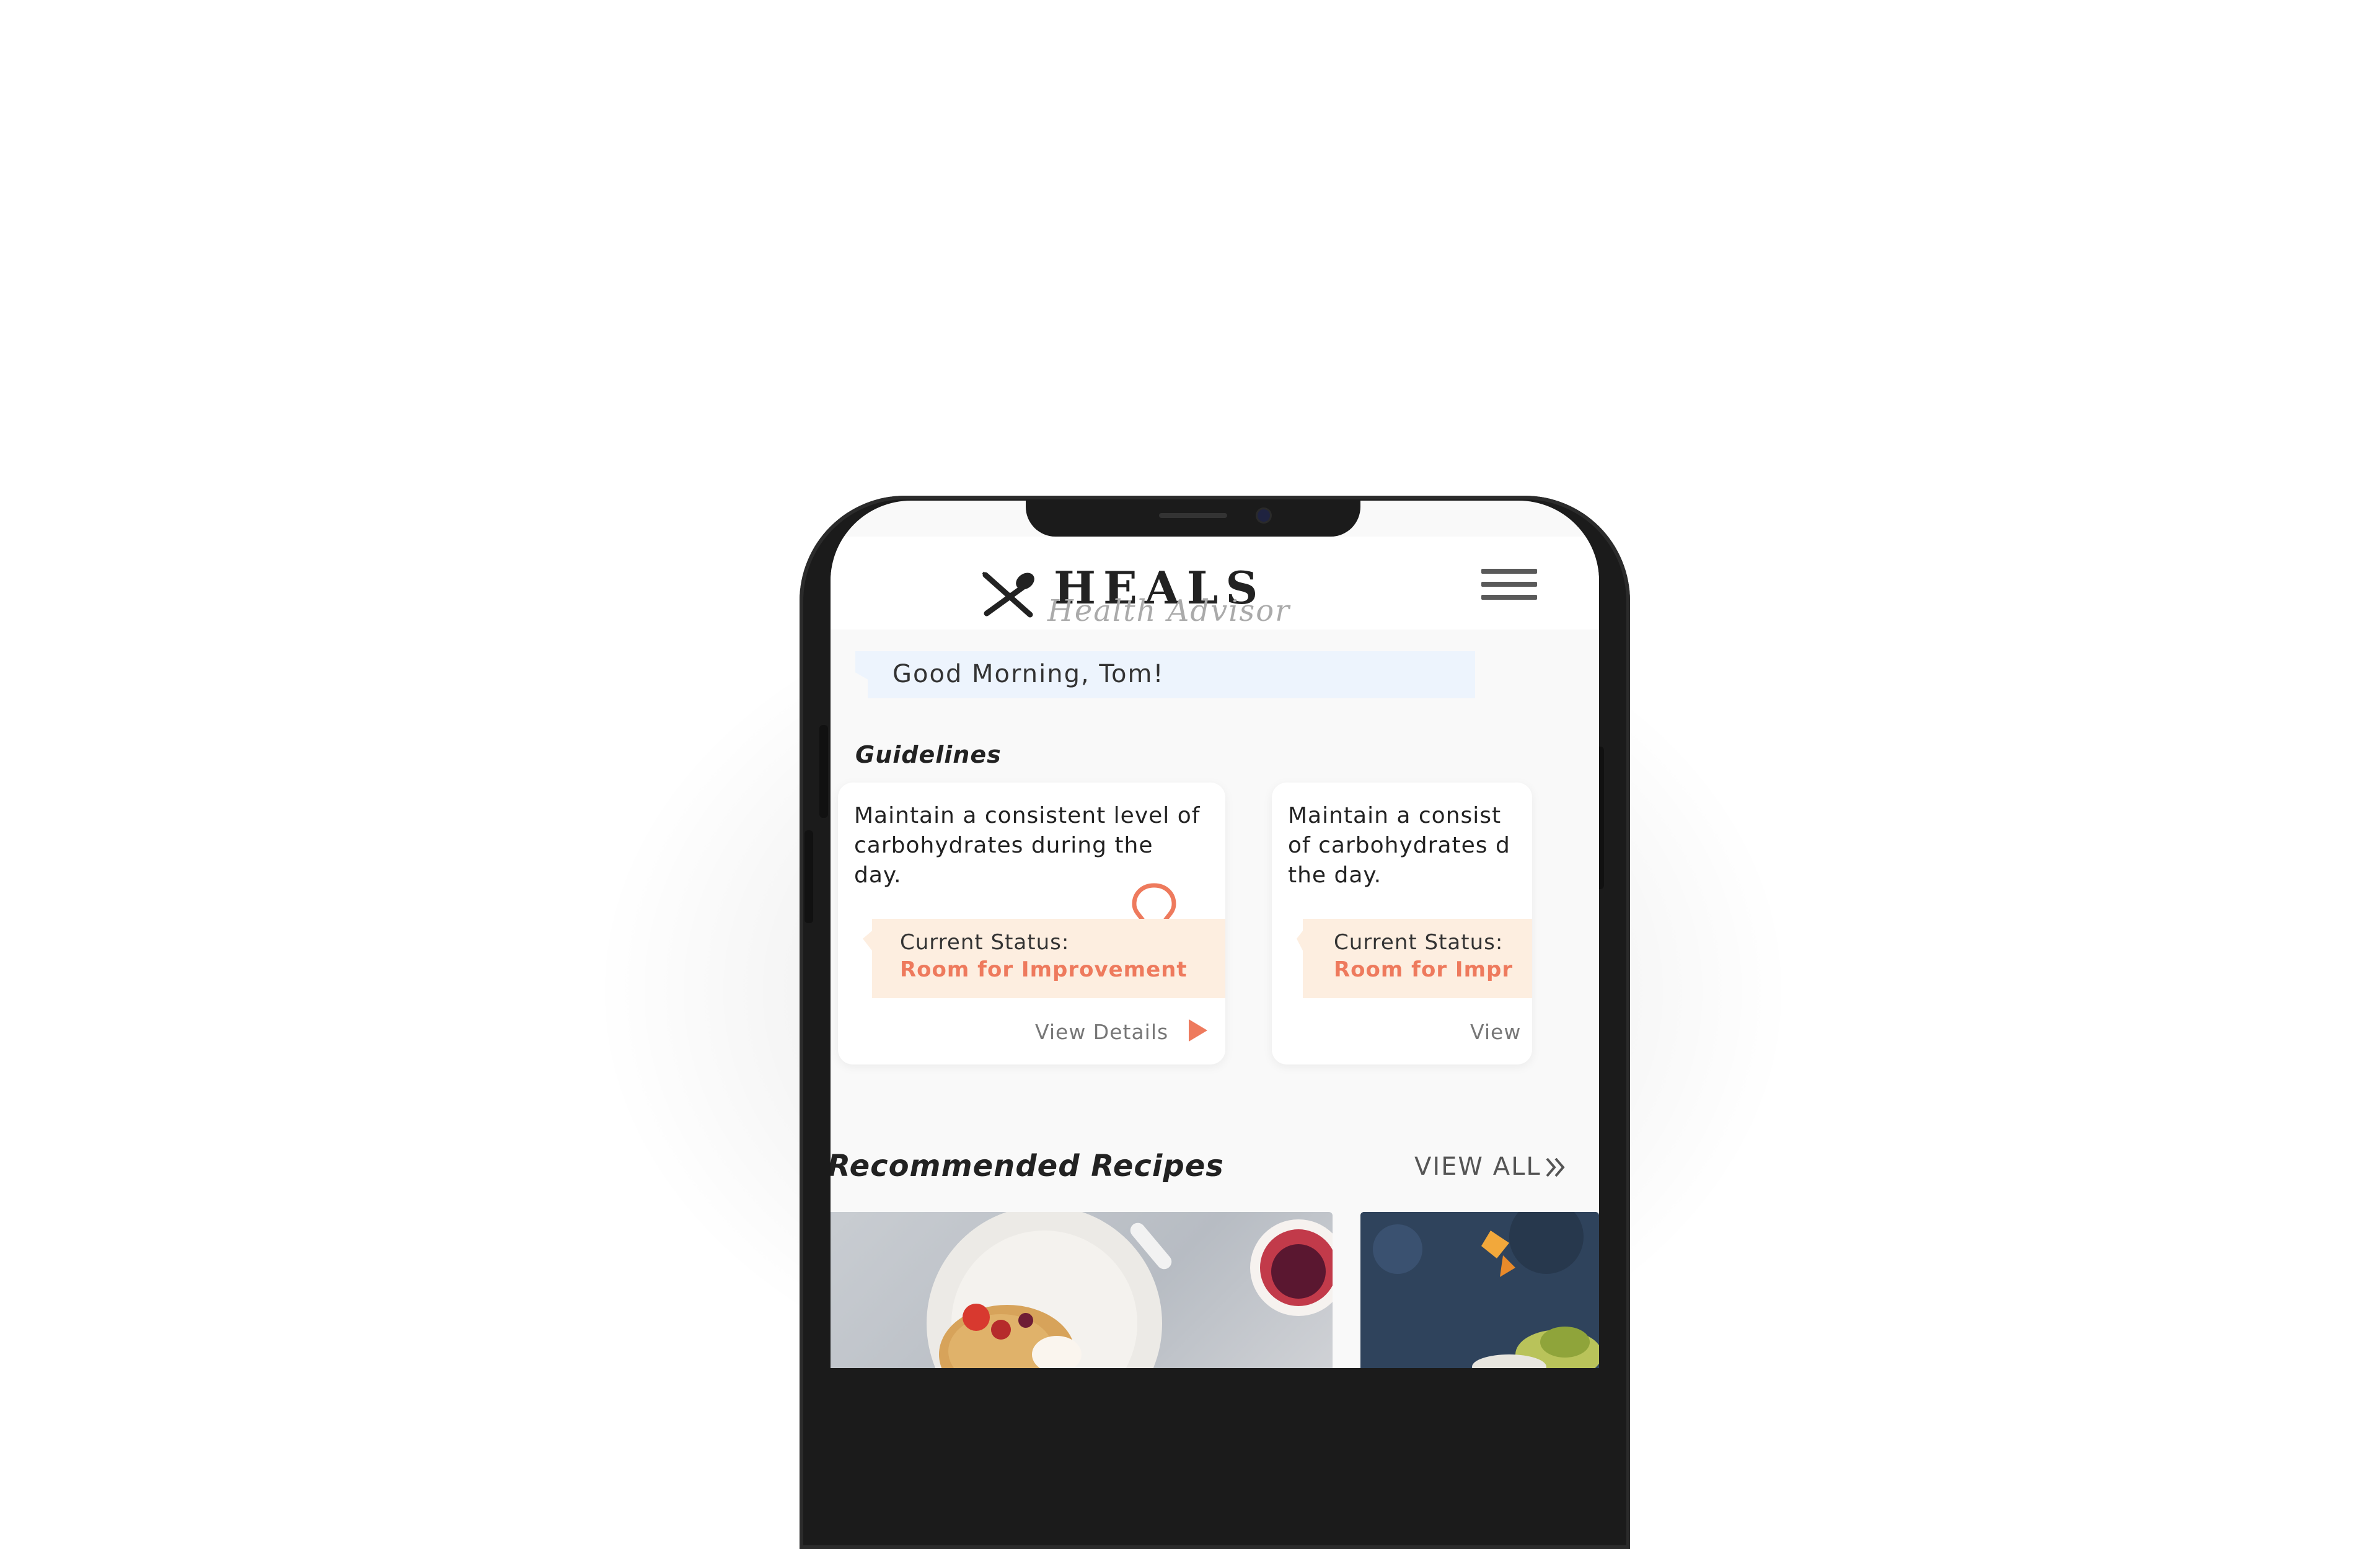  I want to click on front-camera, so click(1264, 515).